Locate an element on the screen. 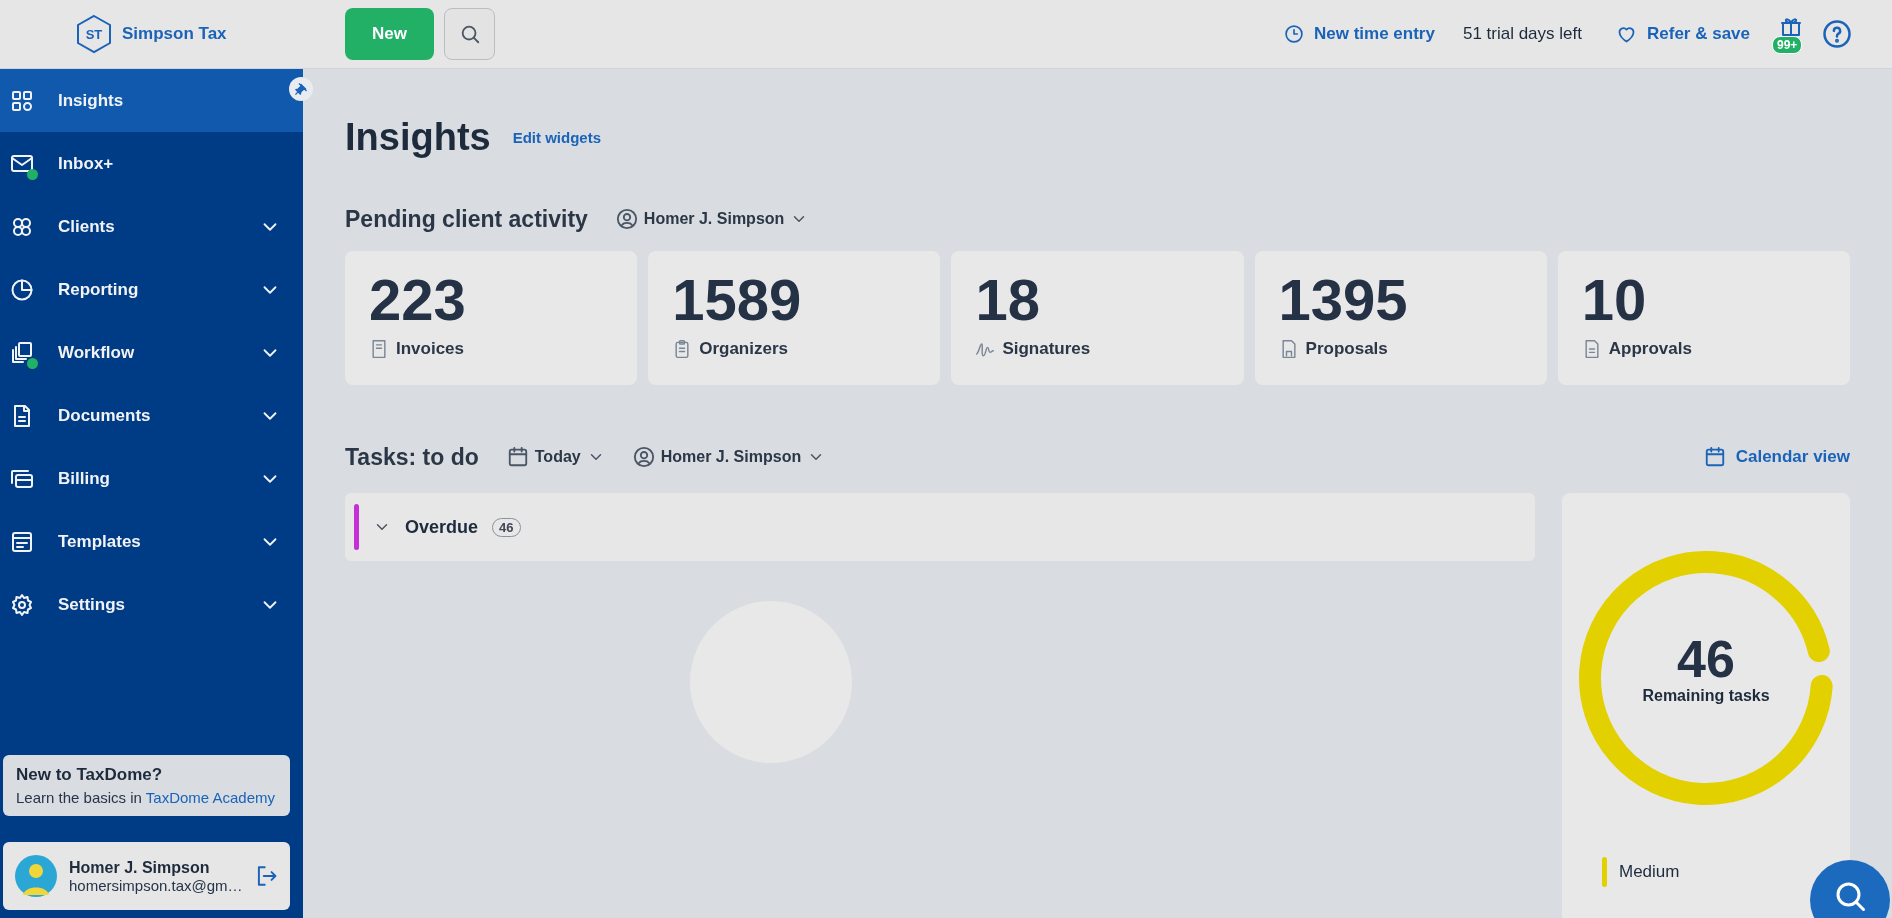  stat-label: Approvals is located at coordinates (1650, 349).